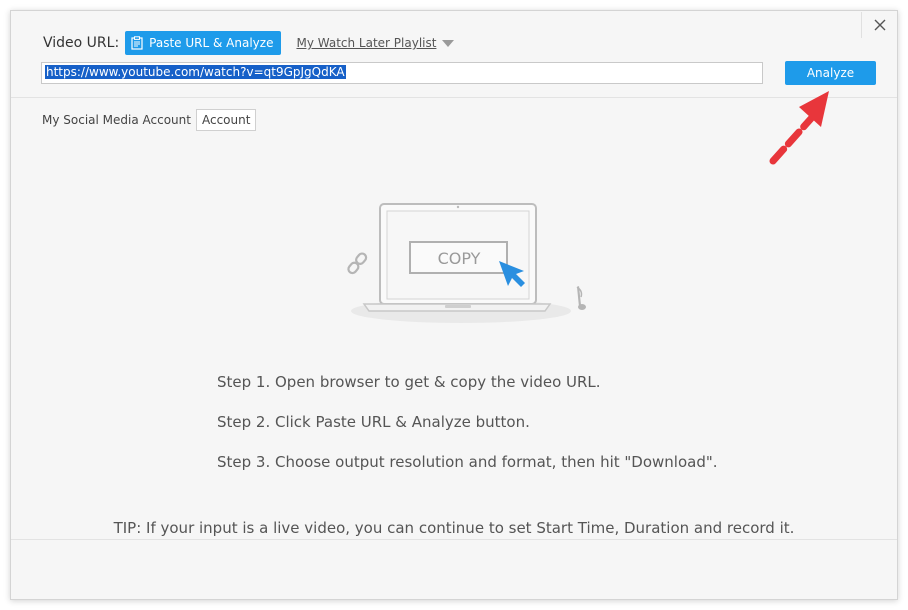  Describe the element at coordinates (116, 120) in the screenshot. I see `social-account-label: My Social Media Account` at that location.